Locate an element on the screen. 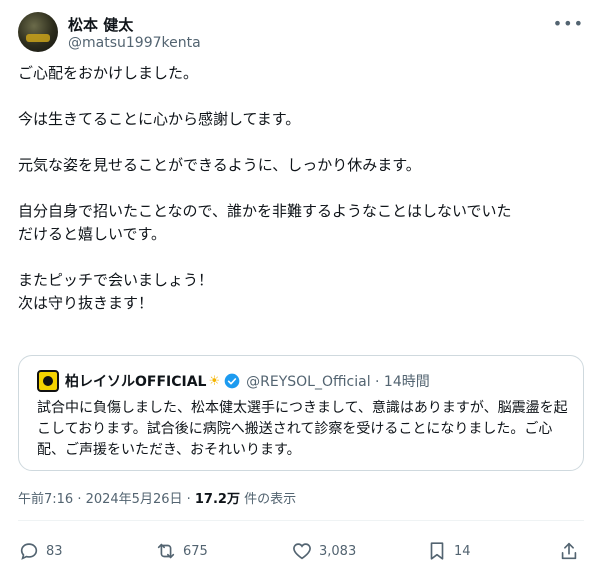  action-bar: 83 675 3,083 14 is located at coordinates (301, 551).